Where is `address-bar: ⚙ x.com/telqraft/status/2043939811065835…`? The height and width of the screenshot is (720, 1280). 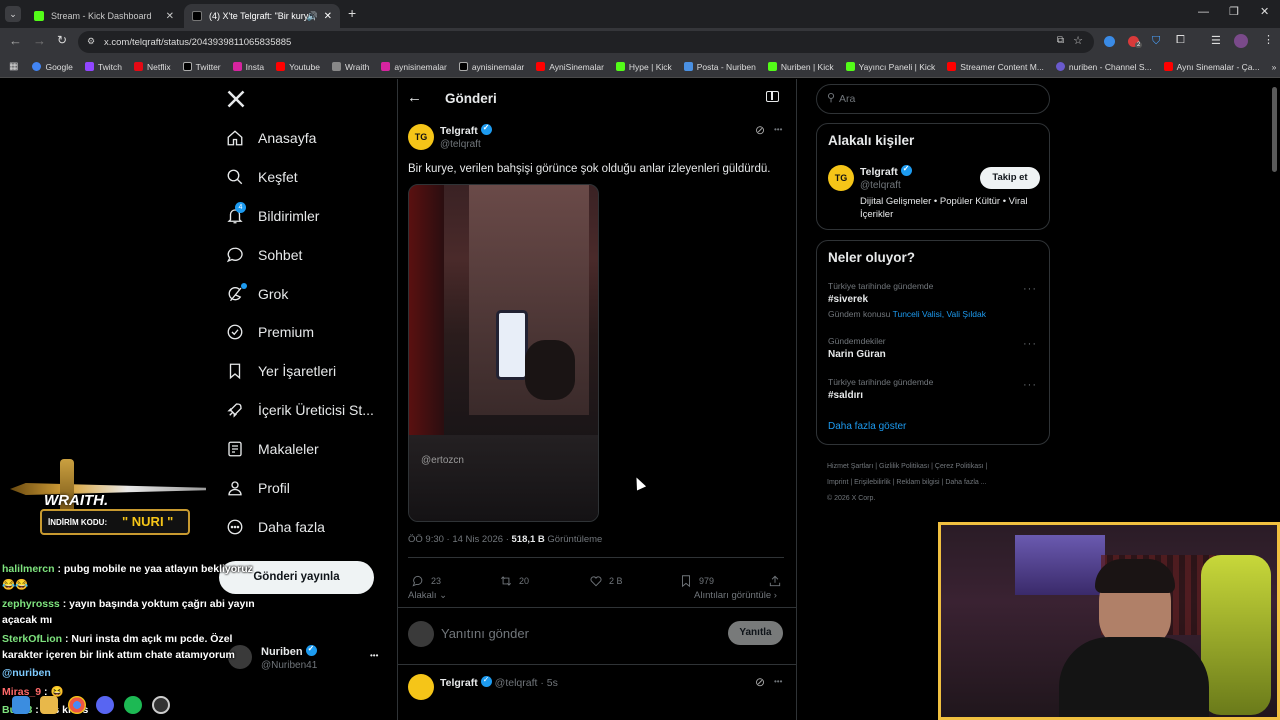
address-bar: ⚙ x.com/telqraft/status/2043939811065835… is located at coordinates (586, 42).